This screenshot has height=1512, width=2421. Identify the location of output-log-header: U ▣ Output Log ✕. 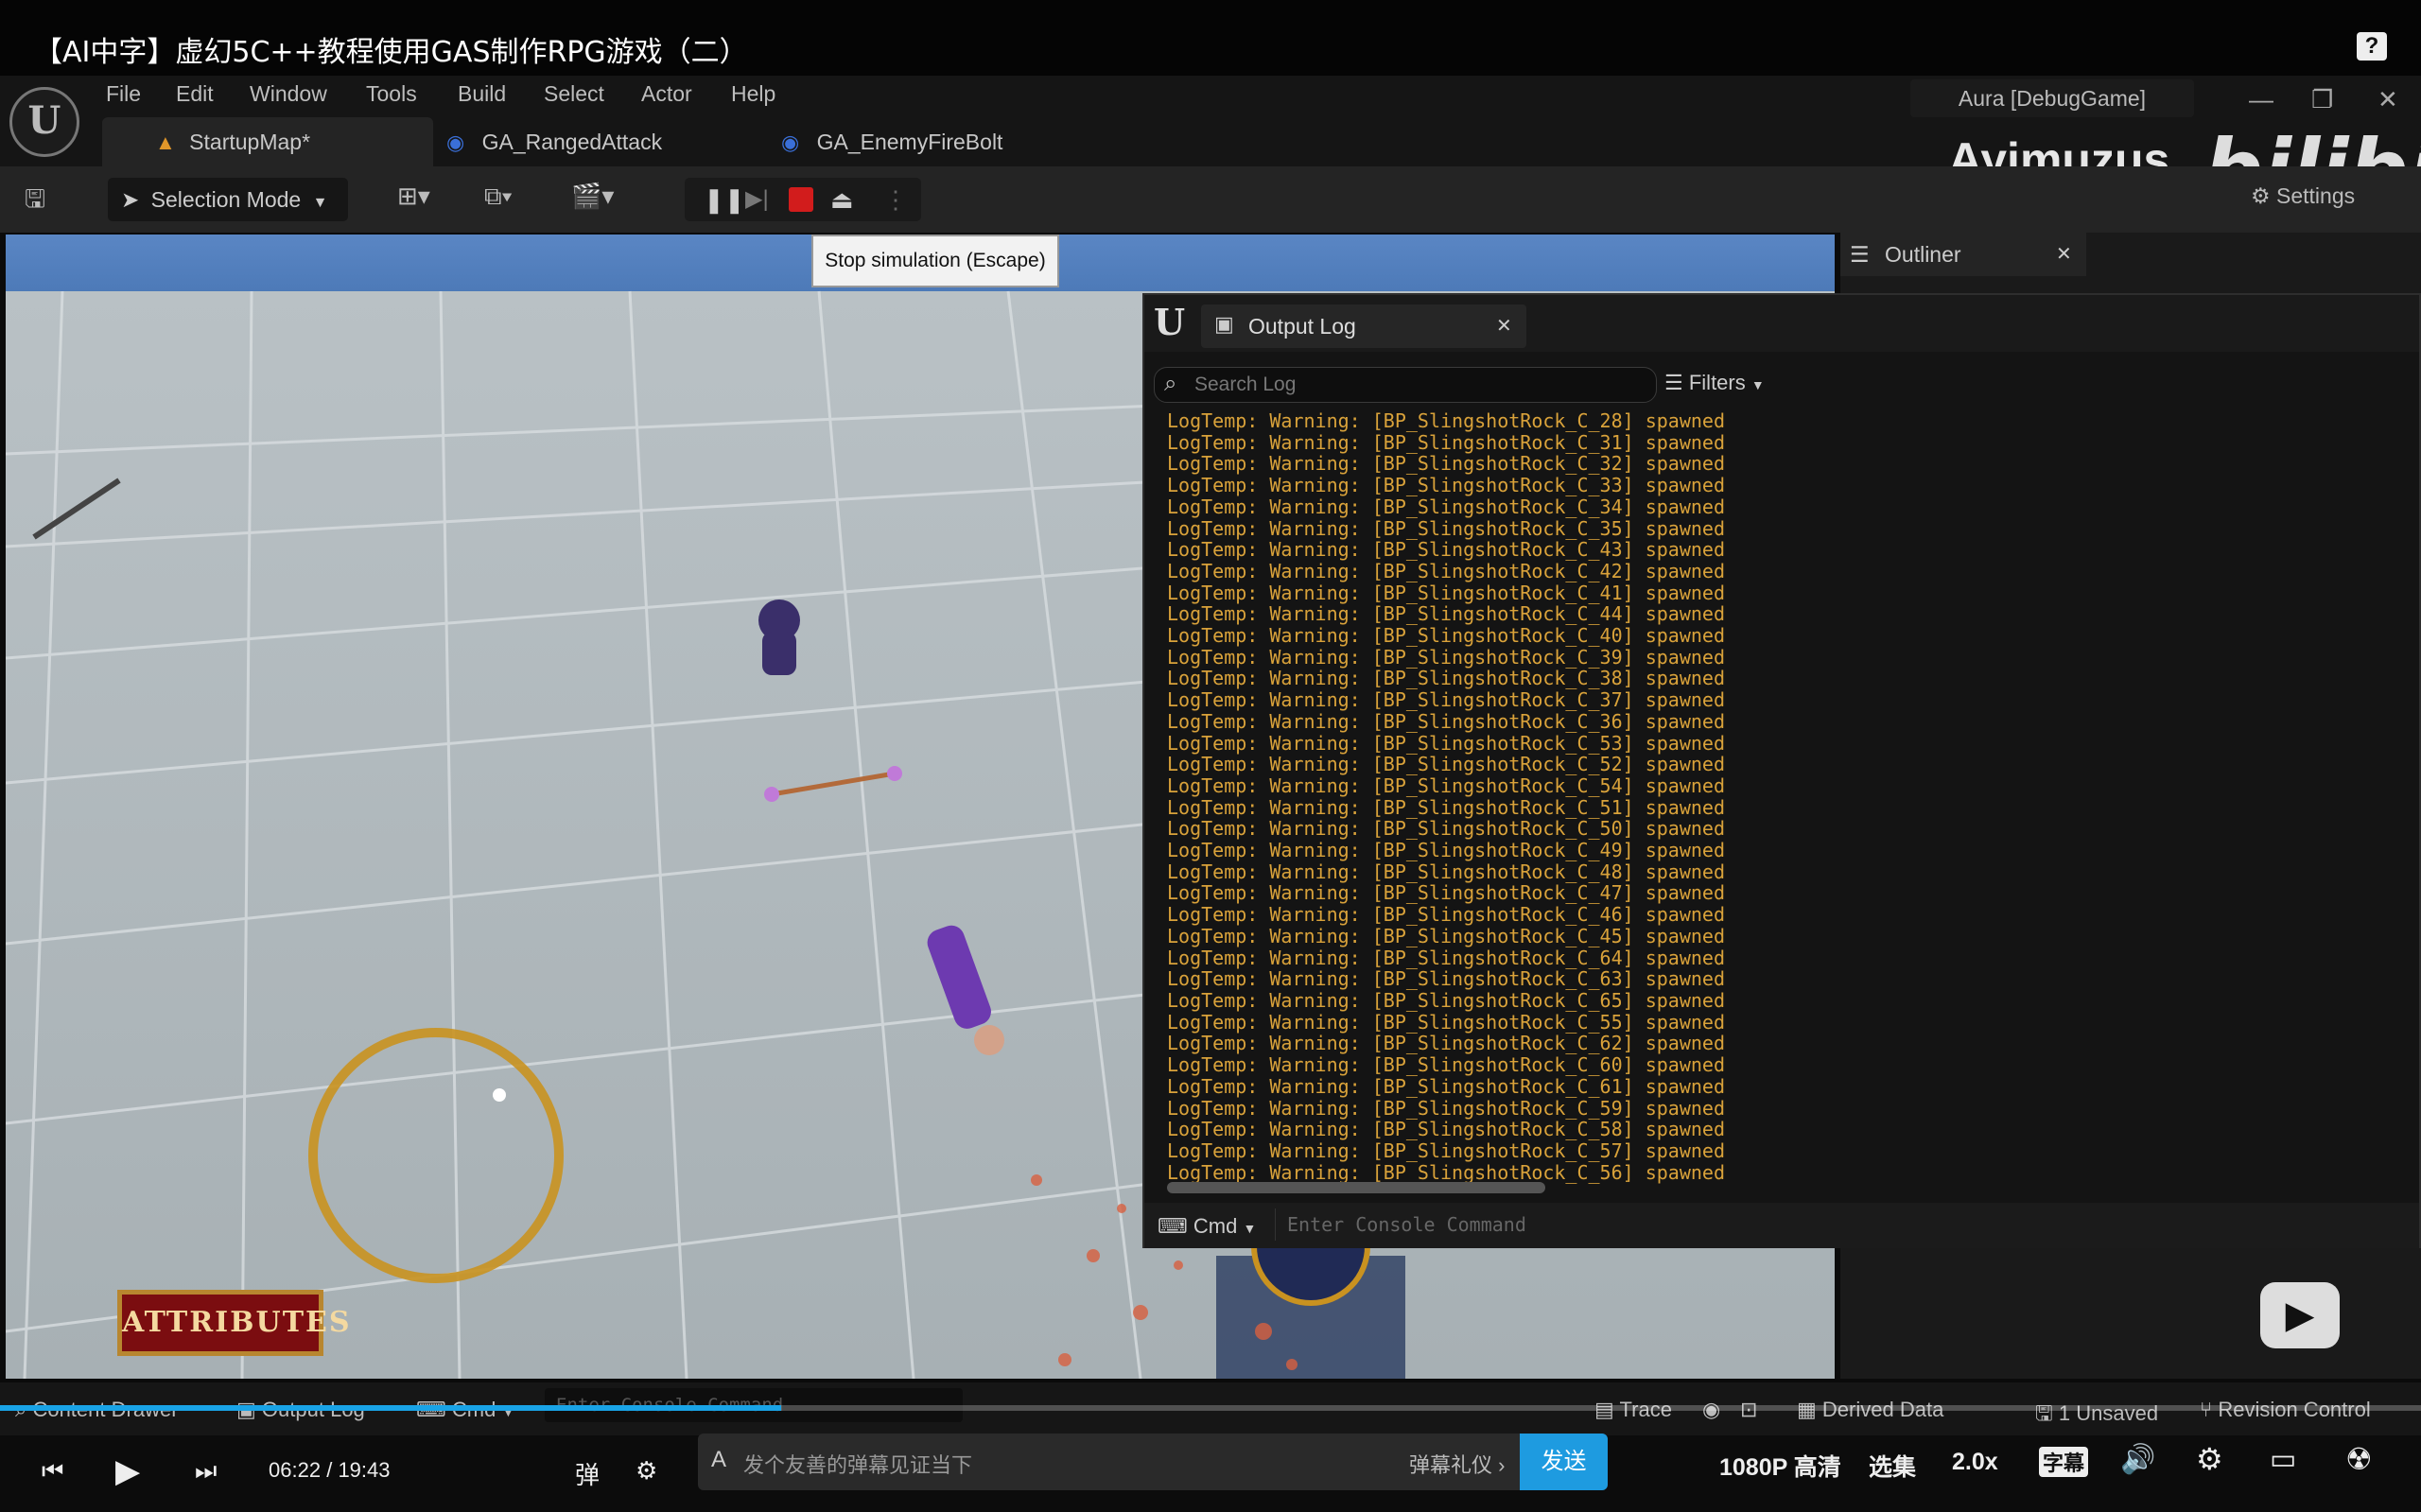
(1781, 323).